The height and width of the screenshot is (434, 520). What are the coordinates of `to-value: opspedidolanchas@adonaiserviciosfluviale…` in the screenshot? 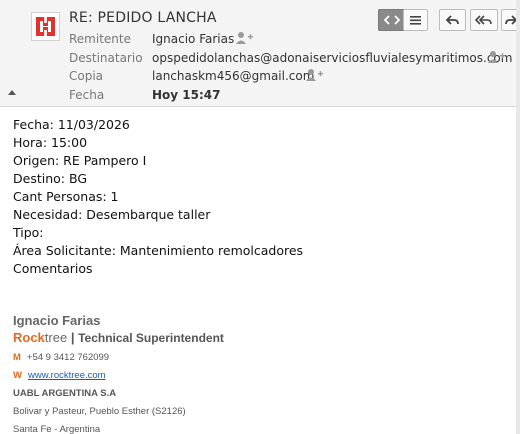 It's located at (332, 58).